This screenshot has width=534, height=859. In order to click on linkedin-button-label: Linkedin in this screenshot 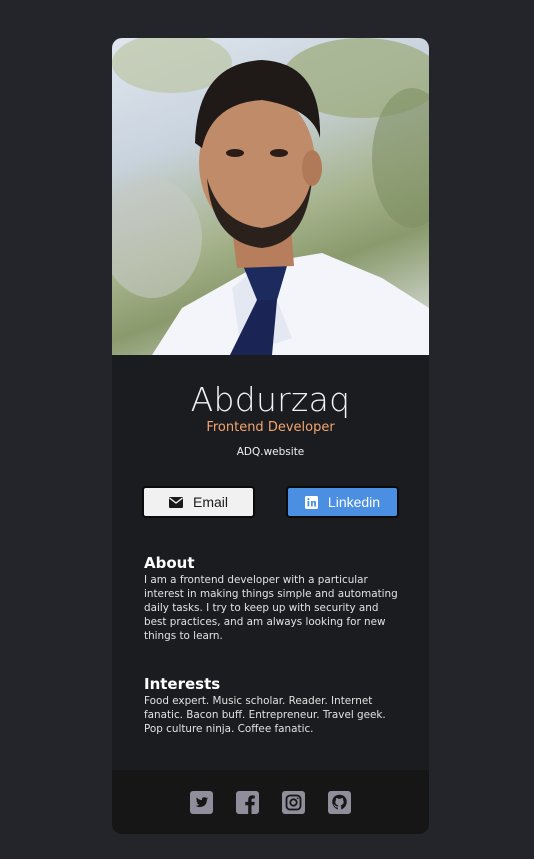, I will do `click(354, 502)`.